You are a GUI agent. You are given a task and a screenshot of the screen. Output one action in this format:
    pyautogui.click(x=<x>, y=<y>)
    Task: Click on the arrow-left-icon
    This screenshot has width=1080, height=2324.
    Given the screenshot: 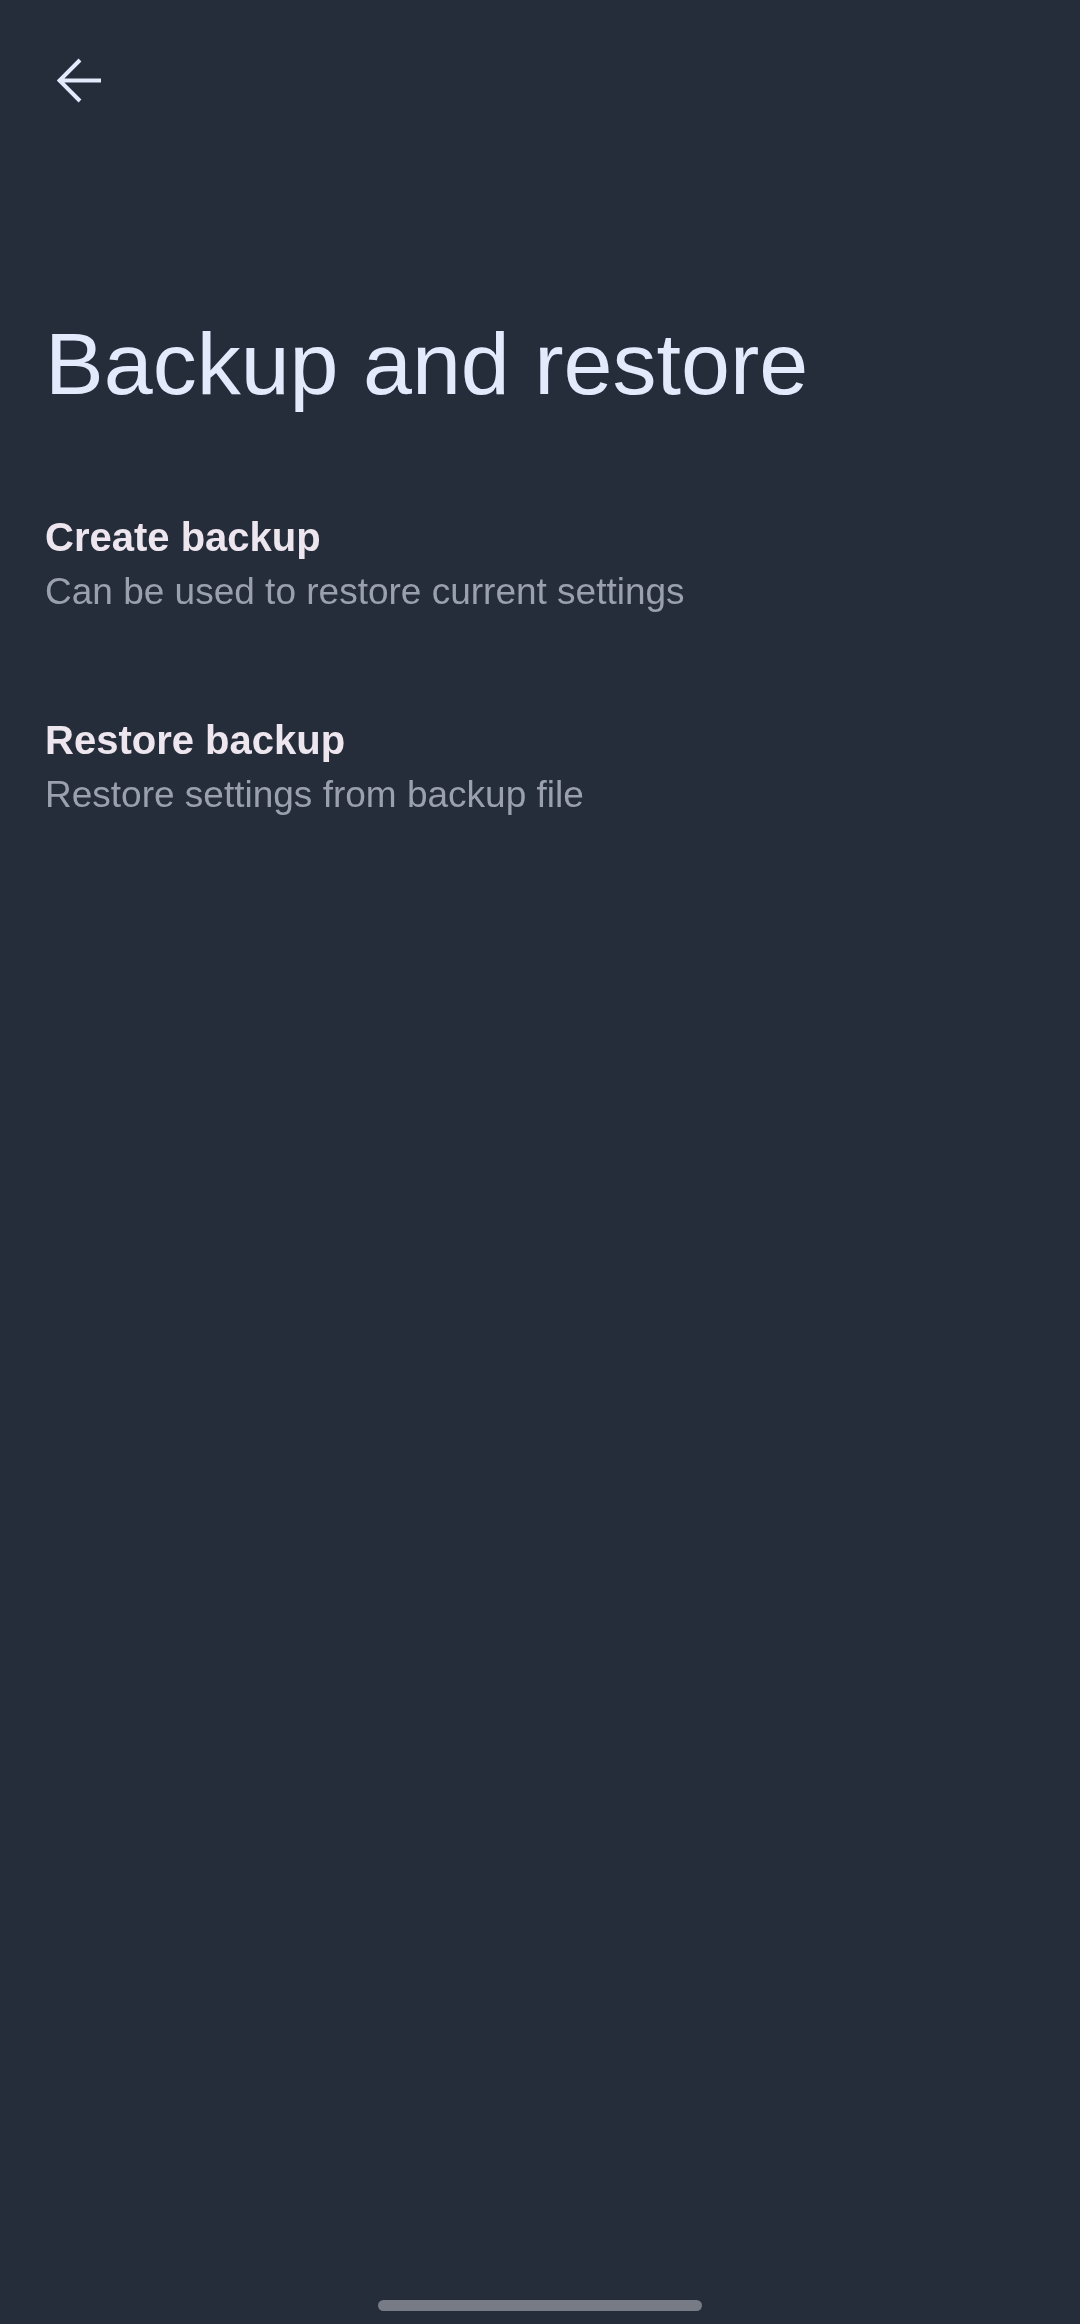 What is the action you would take?
    pyautogui.click(x=79, y=80)
    